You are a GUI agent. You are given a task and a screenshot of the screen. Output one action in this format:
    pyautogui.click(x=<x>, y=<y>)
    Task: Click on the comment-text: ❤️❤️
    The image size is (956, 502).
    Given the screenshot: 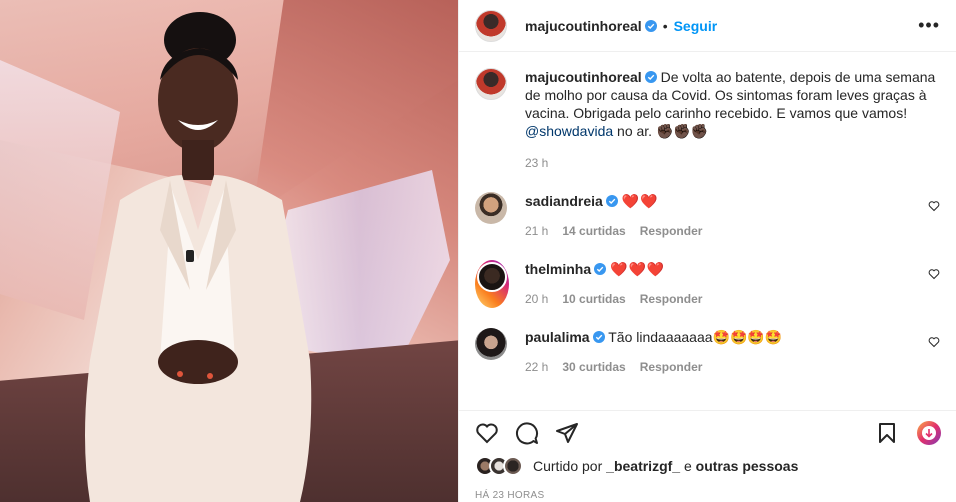 What is the action you would take?
    pyautogui.click(x=640, y=201)
    